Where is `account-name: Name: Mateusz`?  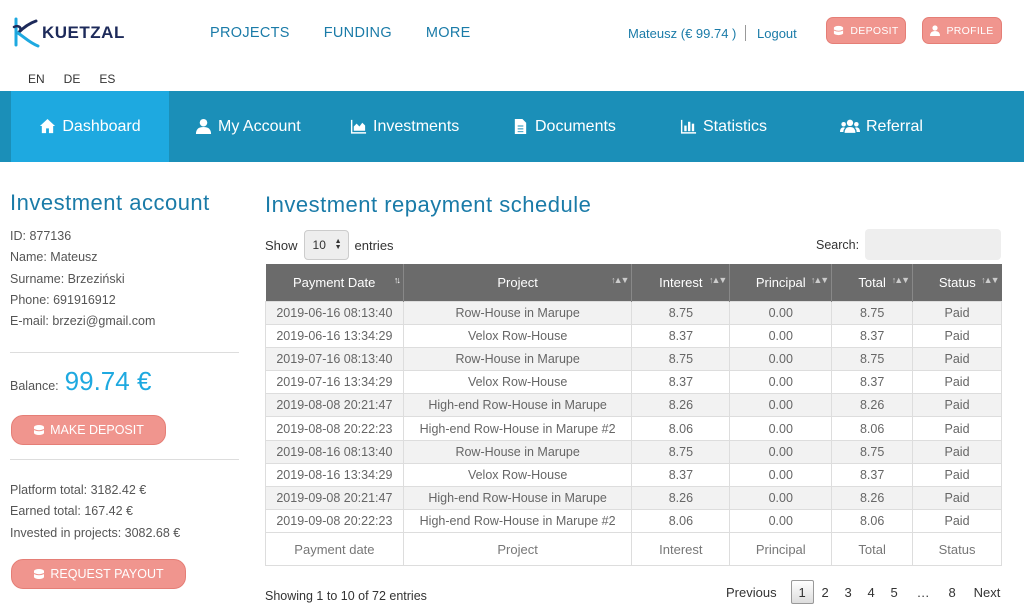 account-name: Name: Mateusz is located at coordinates (54, 257).